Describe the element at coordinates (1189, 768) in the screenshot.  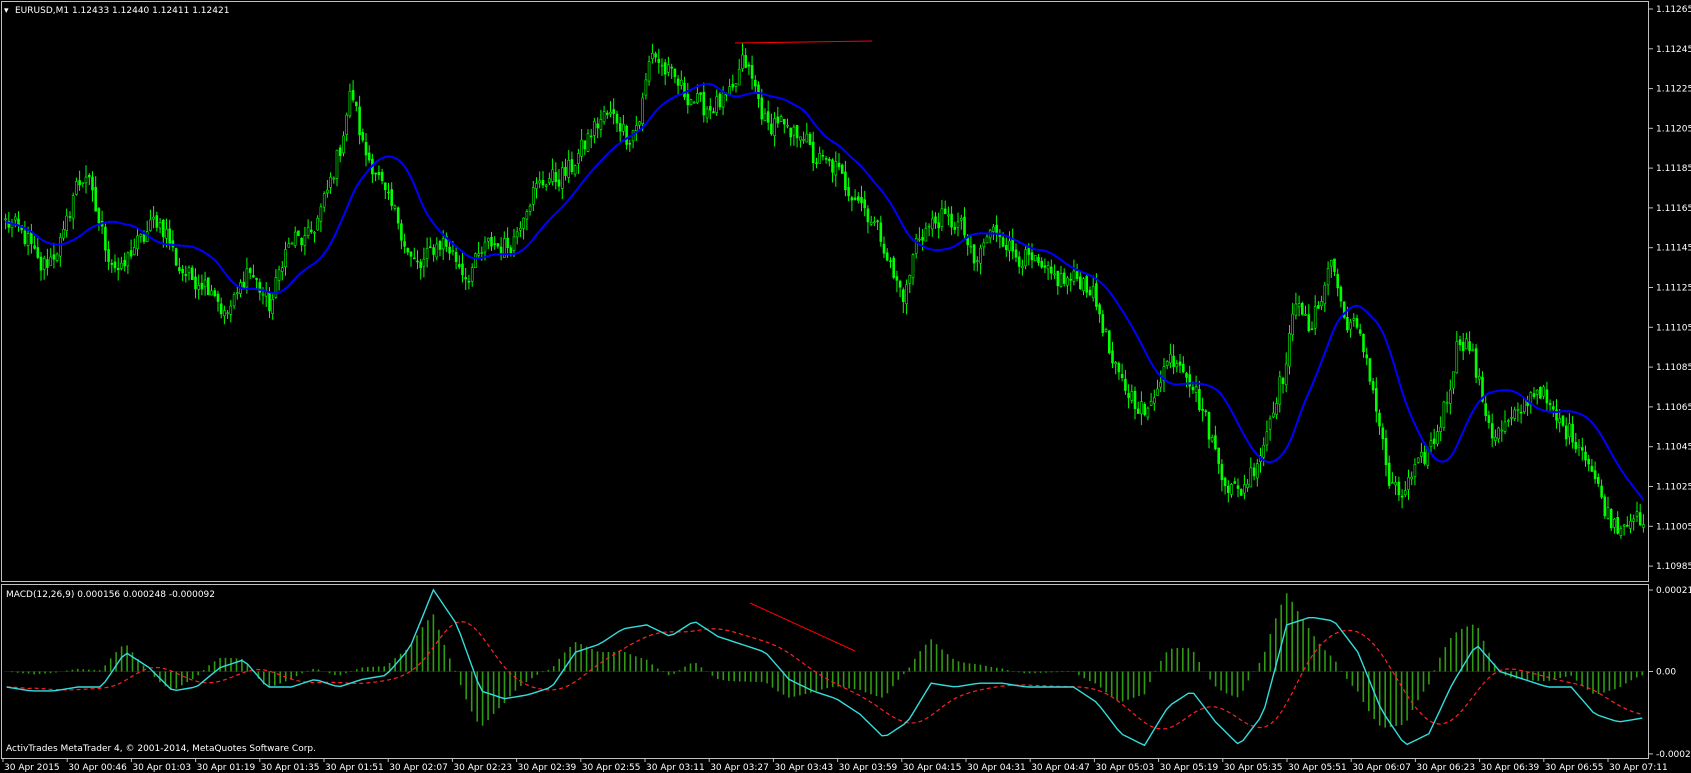
I see `time-tick-label: 30 Apr 05:19` at that location.